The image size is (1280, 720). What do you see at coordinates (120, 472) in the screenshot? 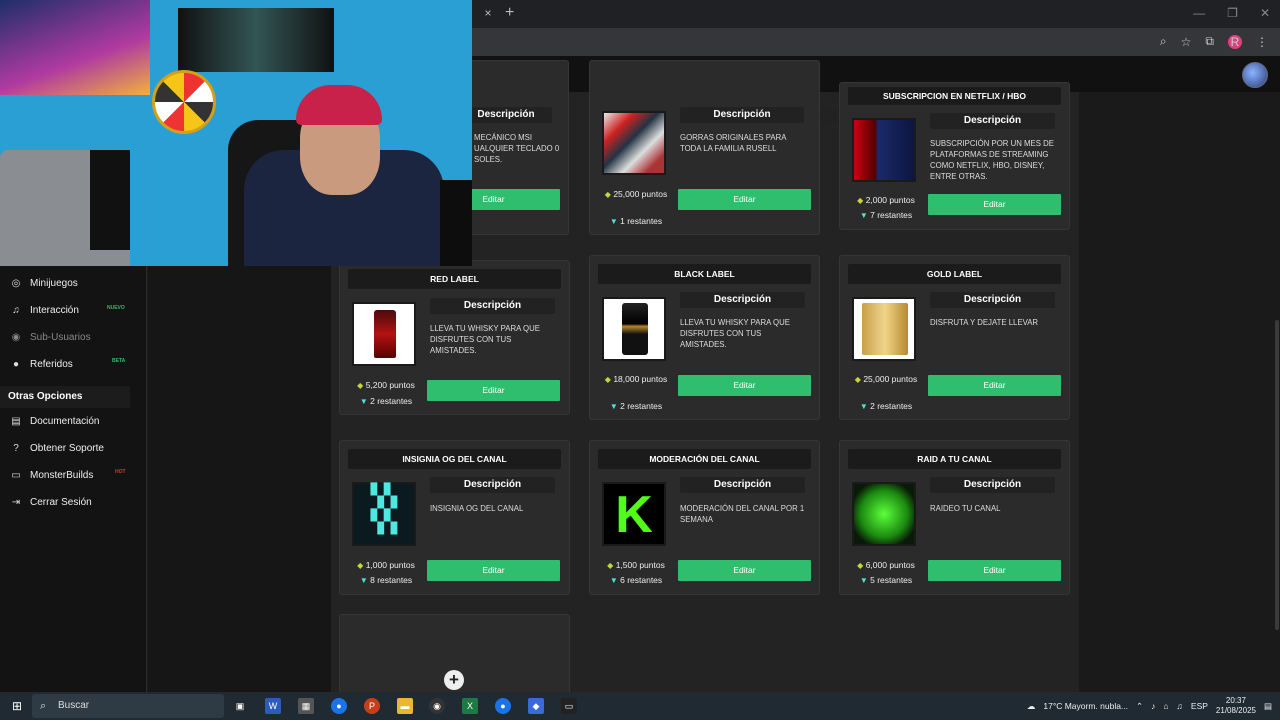
I see `hot-badge: HOT` at bounding box center [120, 472].